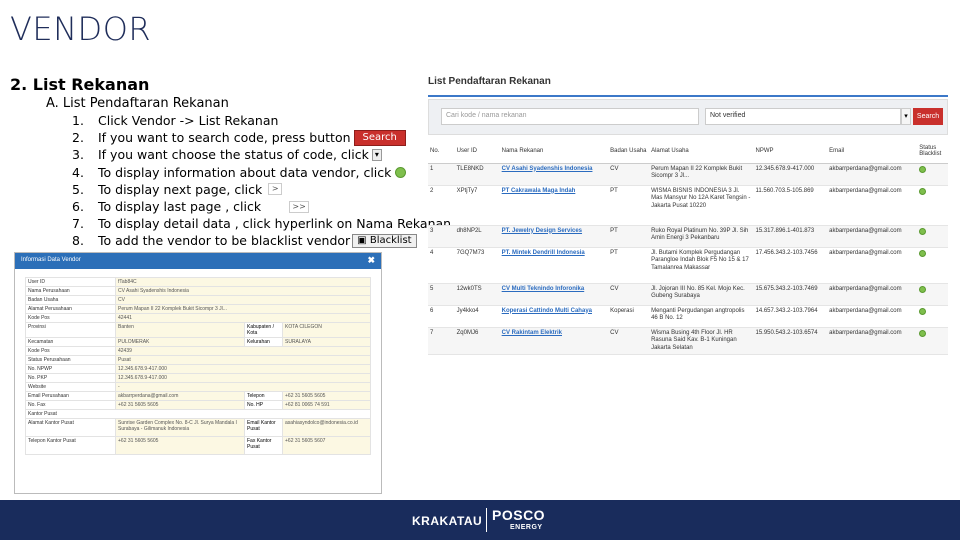 The width and height of the screenshot is (960, 540). What do you see at coordinates (379, 137) in the screenshot?
I see `search-button-sample: Search` at bounding box center [379, 137].